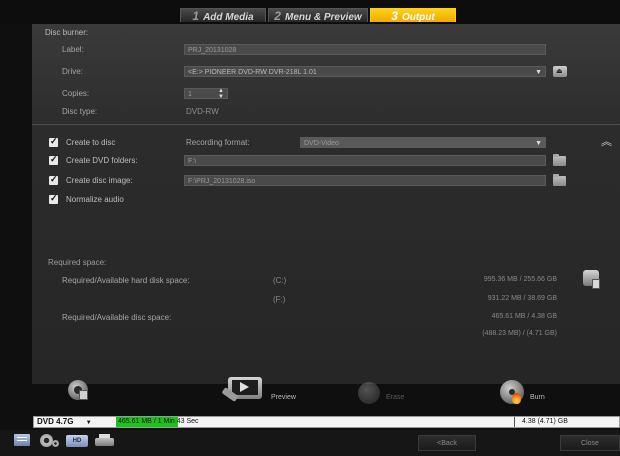 The image size is (620, 456). Describe the element at coordinates (158, 421) in the screenshot. I see `used-space-readout: 465.61 MB / 1 Min 43 Sec` at that location.